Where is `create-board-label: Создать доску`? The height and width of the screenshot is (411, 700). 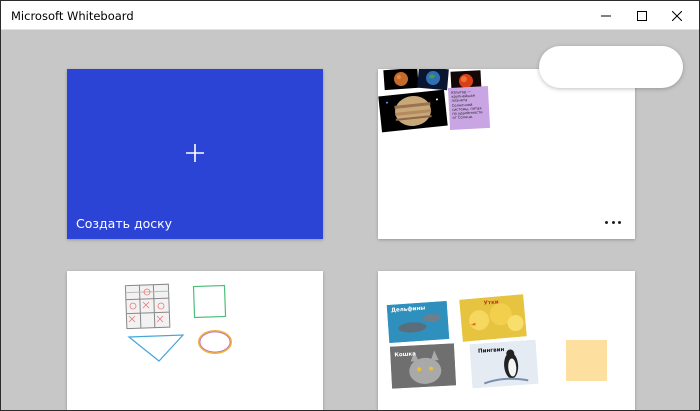
create-board-label: Создать доску is located at coordinates (124, 223).